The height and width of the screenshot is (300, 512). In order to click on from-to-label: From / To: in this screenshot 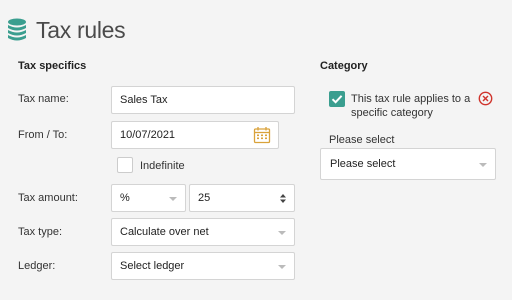, I will do `click(43, 135)`.